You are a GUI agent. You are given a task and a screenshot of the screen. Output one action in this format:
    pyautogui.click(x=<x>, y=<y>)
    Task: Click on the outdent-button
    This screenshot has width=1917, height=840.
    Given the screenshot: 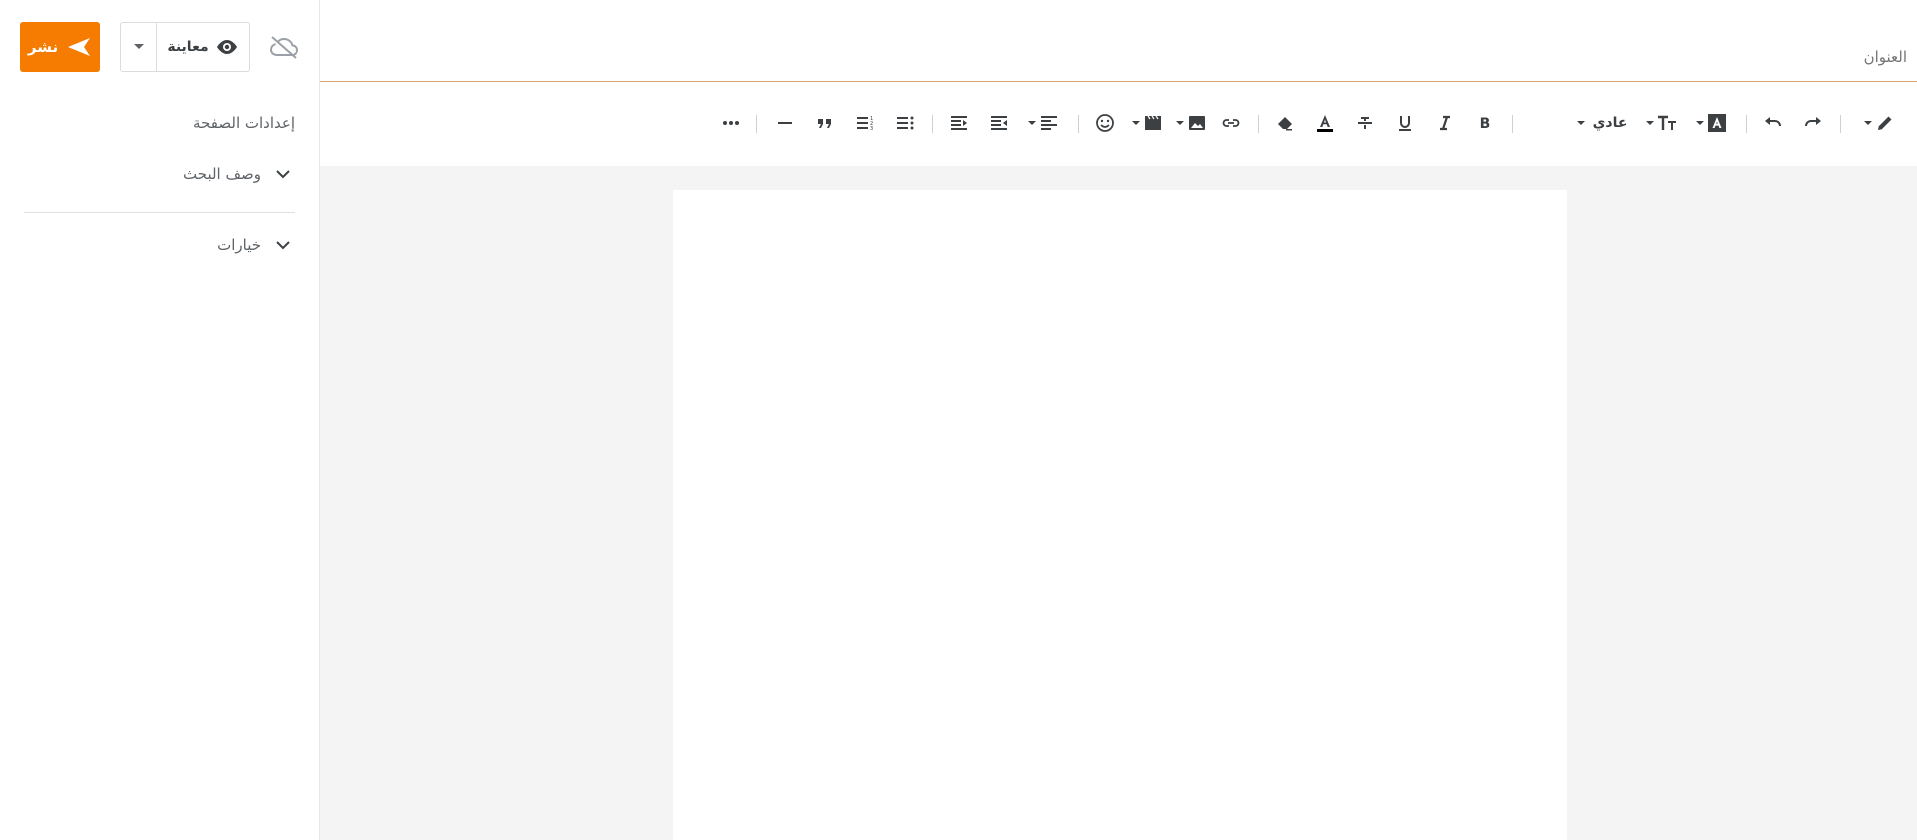 What is the action you would take?
    pyautogui.click(x=999, y=123)
    